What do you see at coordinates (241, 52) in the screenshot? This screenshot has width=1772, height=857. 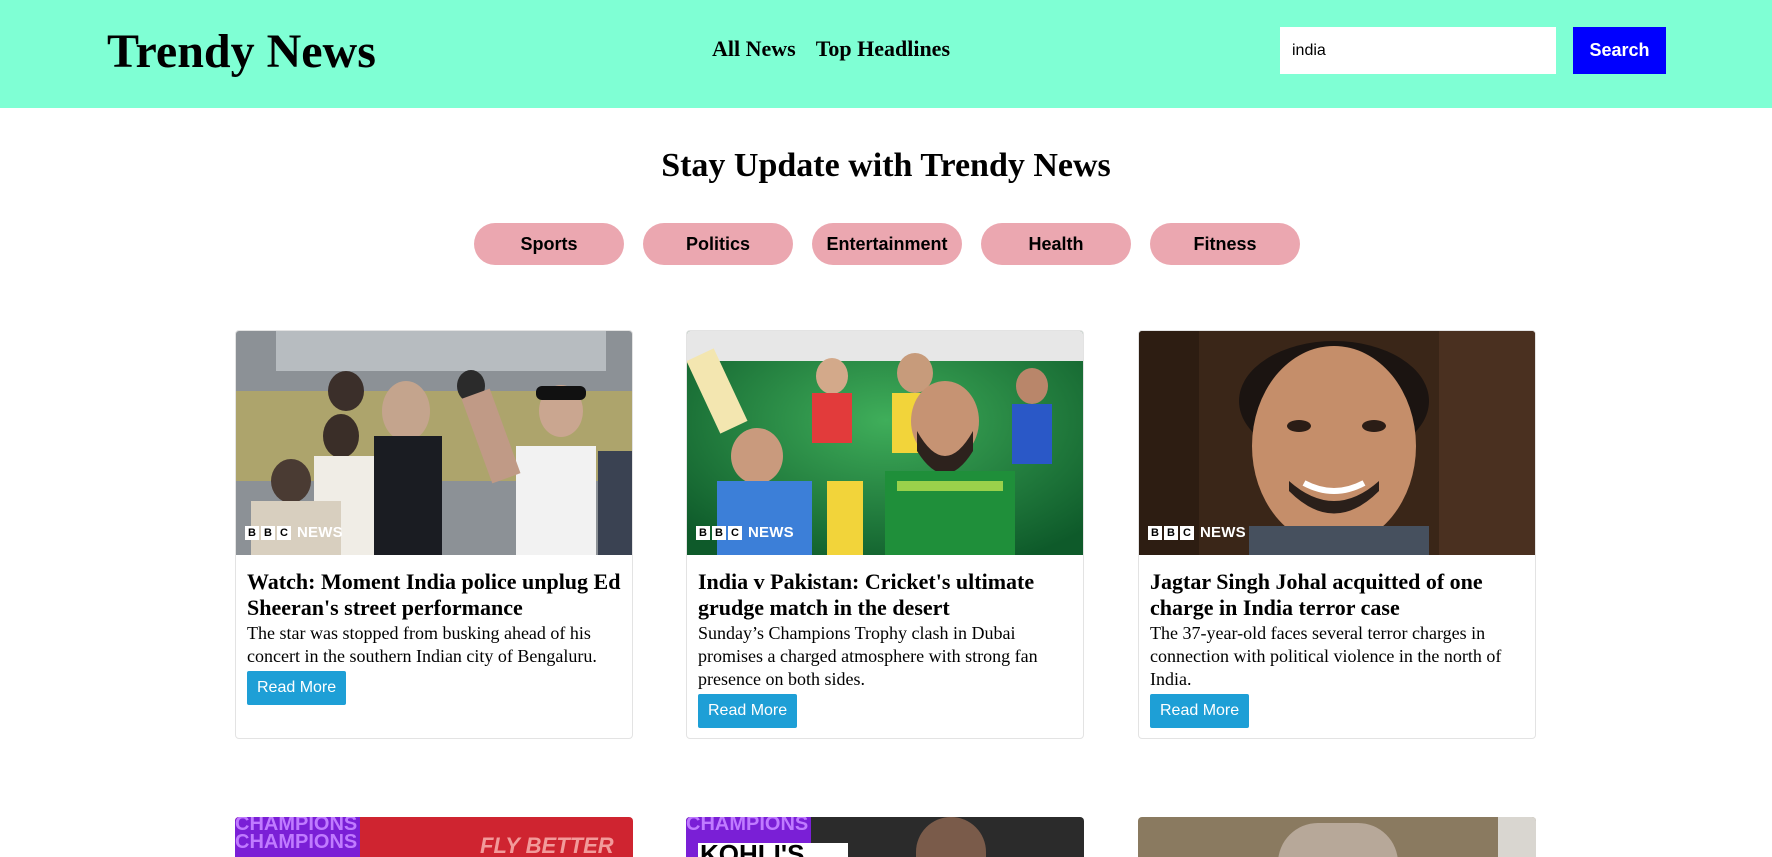 I see `brand-logo: Trendy News` at bounding box center [241, 52].